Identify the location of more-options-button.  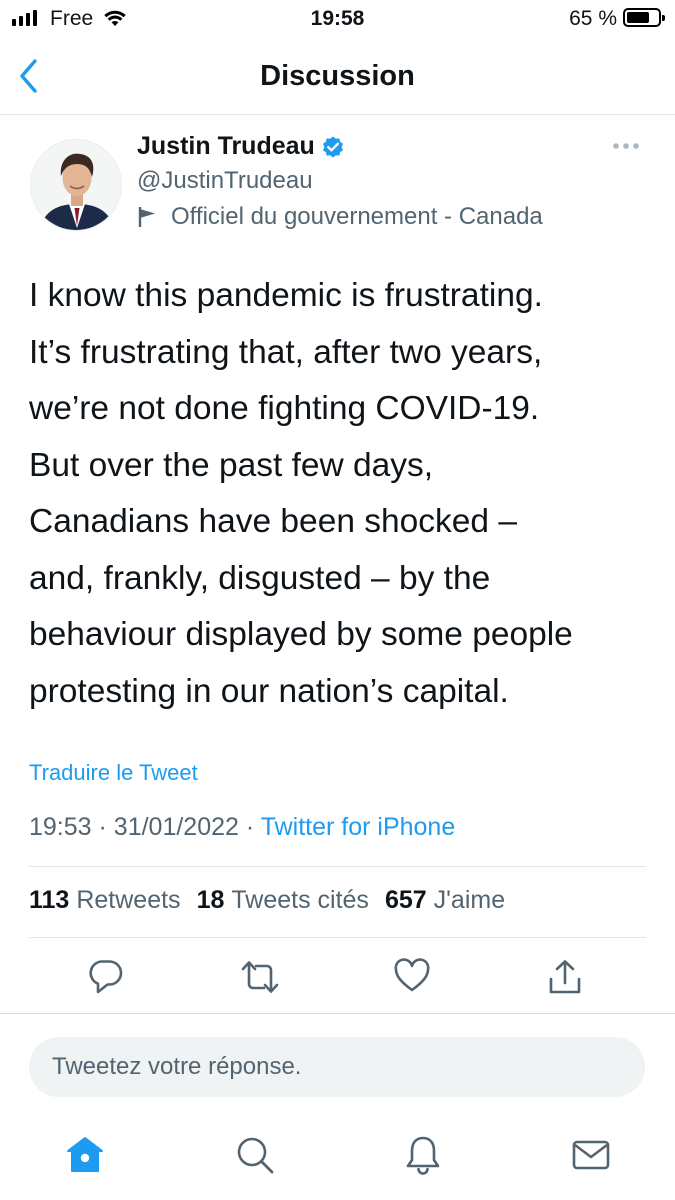
(626, 148).